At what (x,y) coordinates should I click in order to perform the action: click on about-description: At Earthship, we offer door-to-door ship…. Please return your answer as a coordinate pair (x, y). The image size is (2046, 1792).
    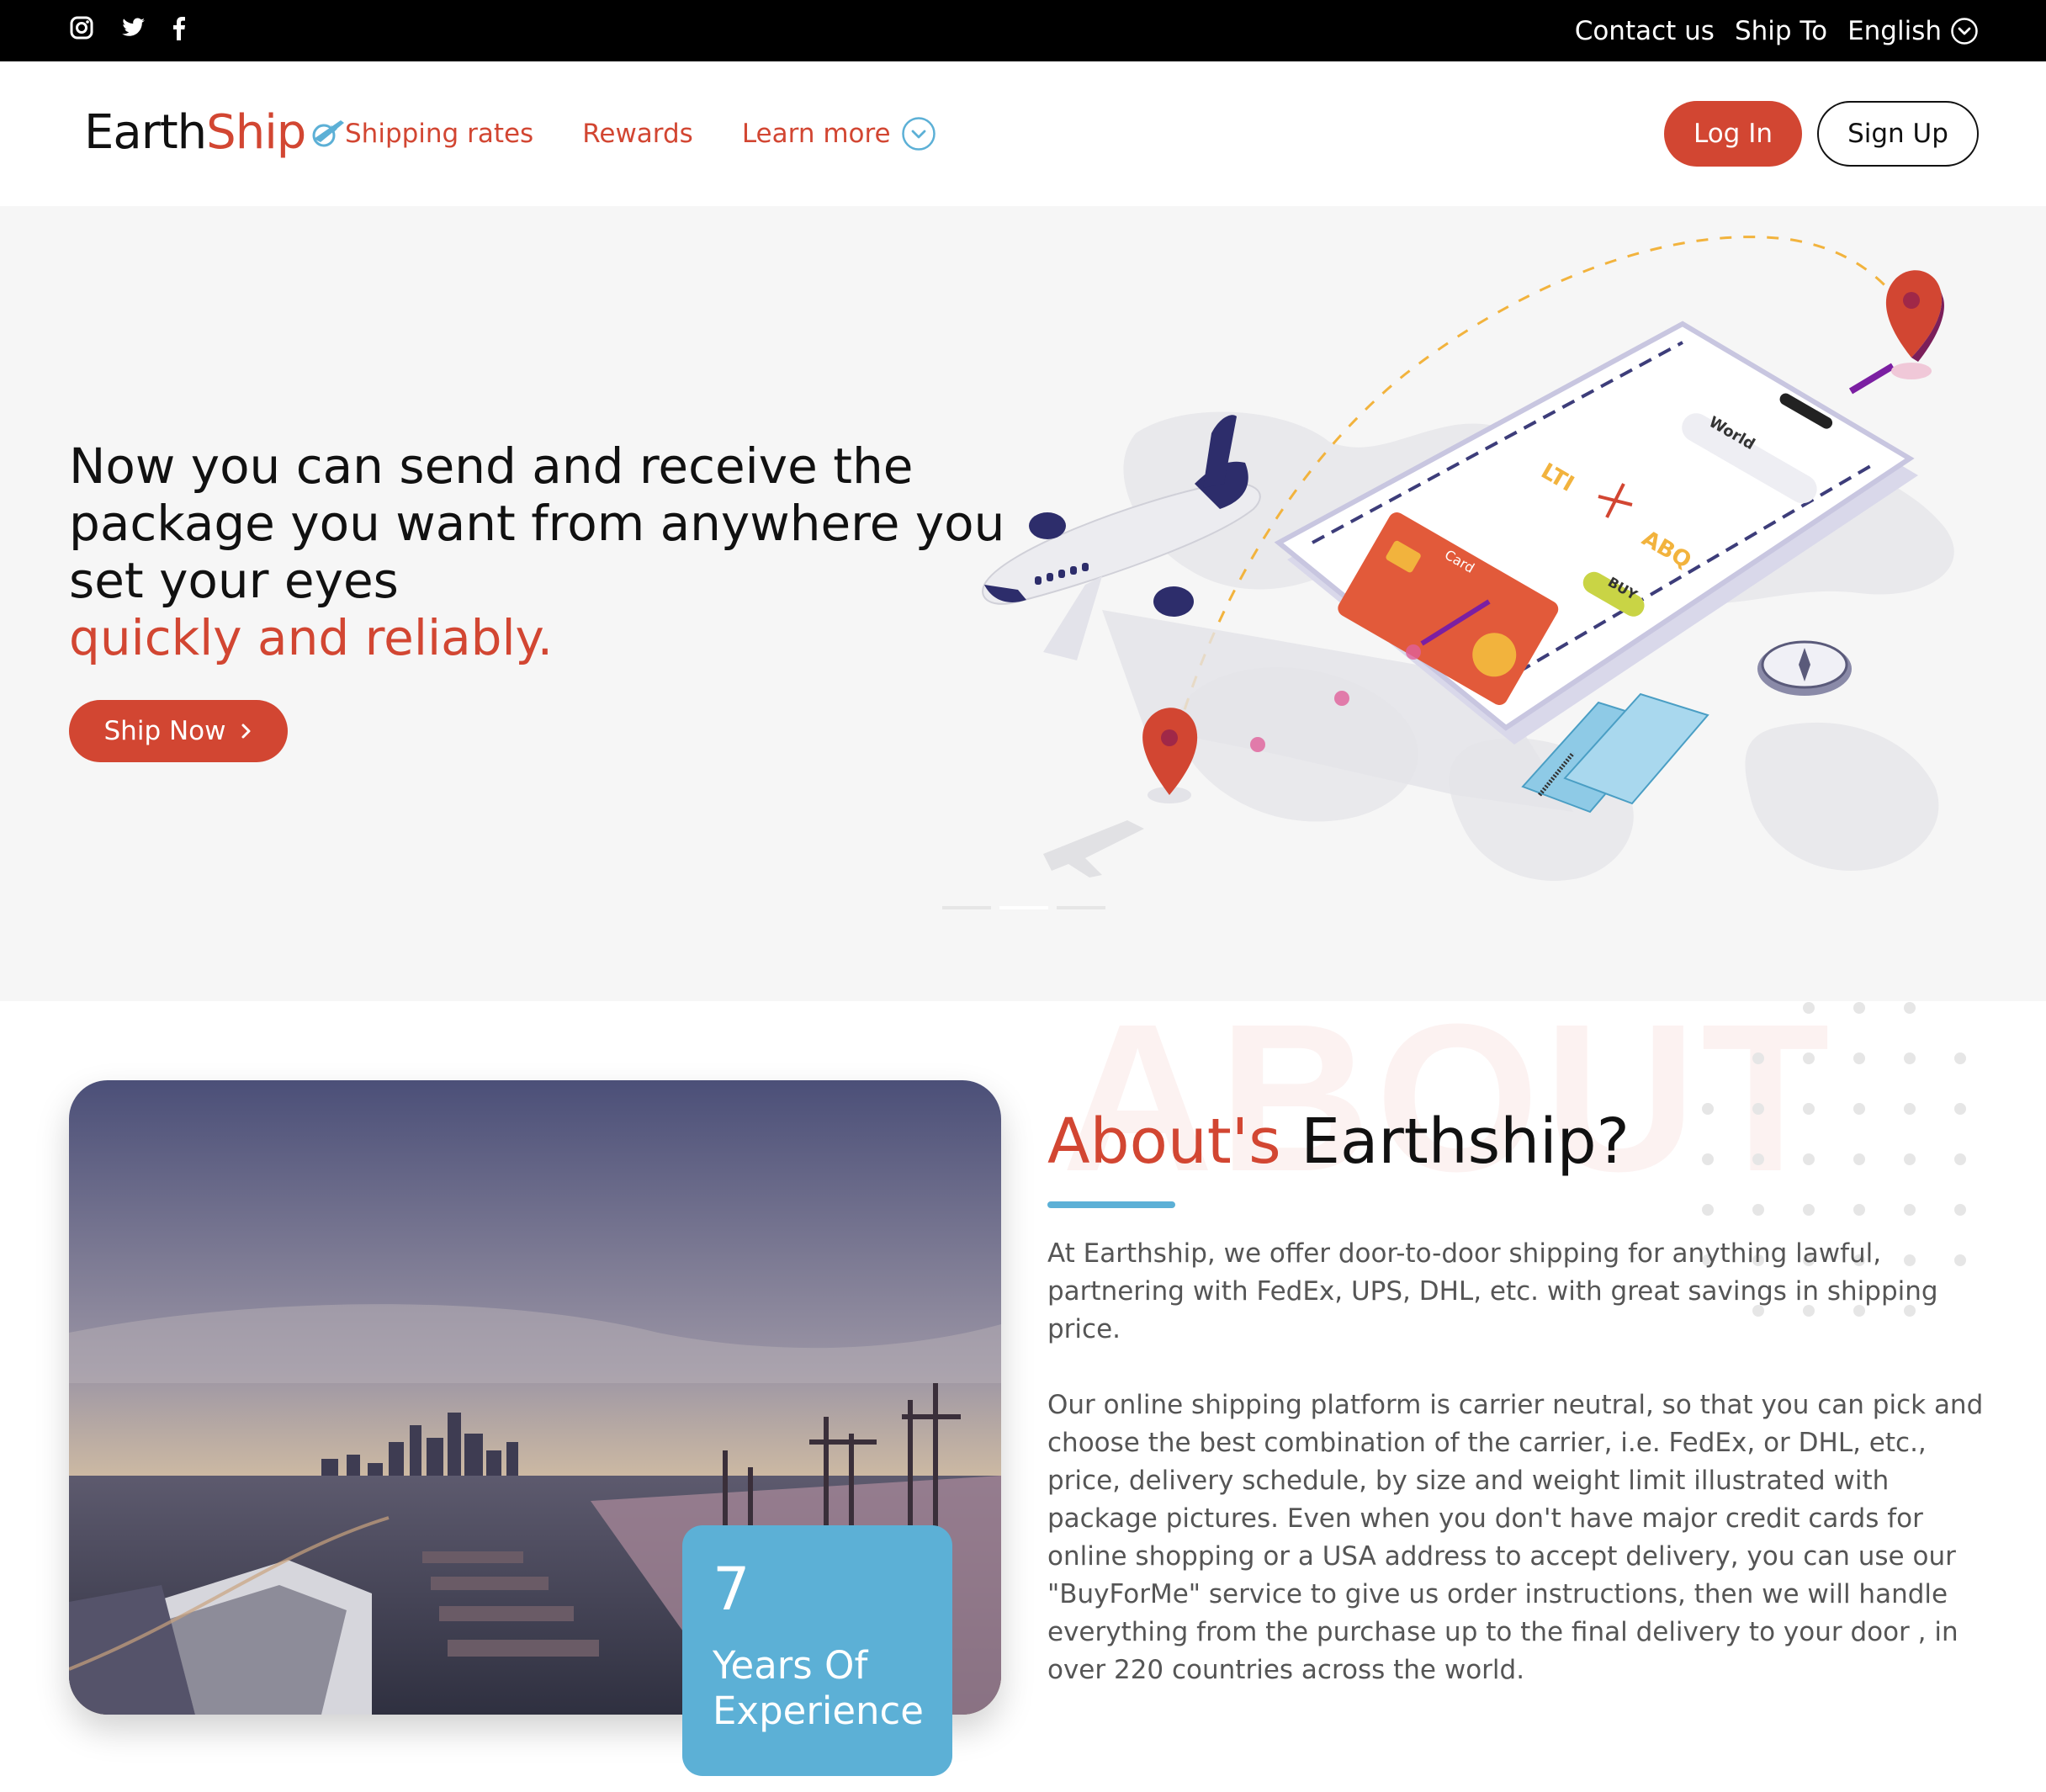
    Looking at the image, I should click on (1518, 1481).